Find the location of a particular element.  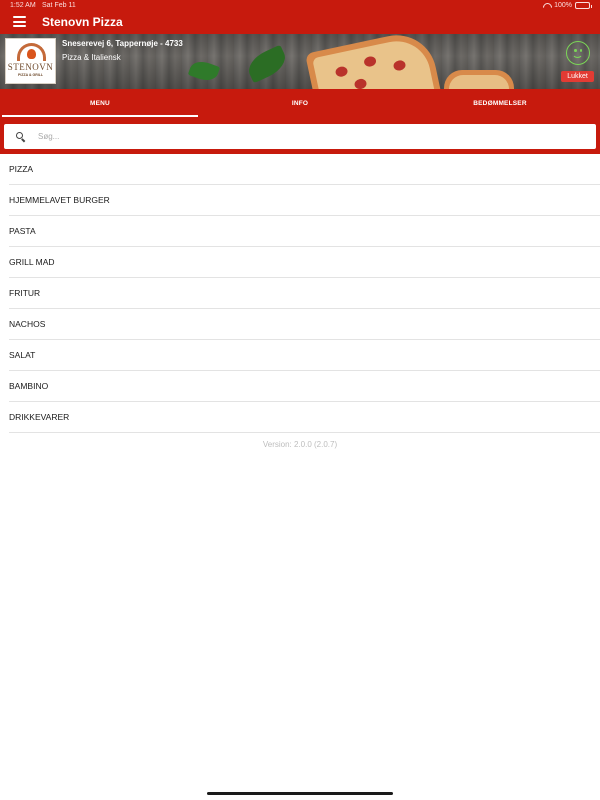

logo-subtitle: PIZZA & GRILL is located at coordinates (30, 75).